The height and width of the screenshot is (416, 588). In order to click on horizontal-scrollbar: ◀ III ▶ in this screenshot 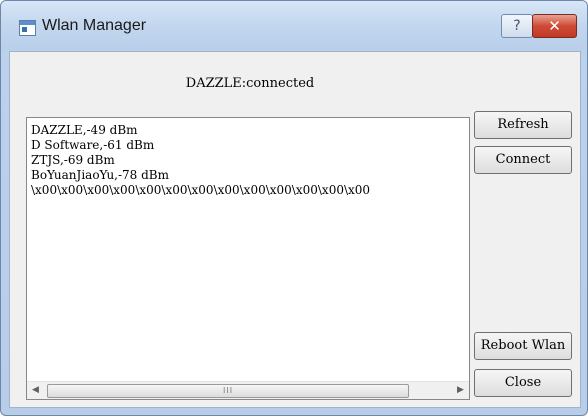, I will do `click(248, 390)`.